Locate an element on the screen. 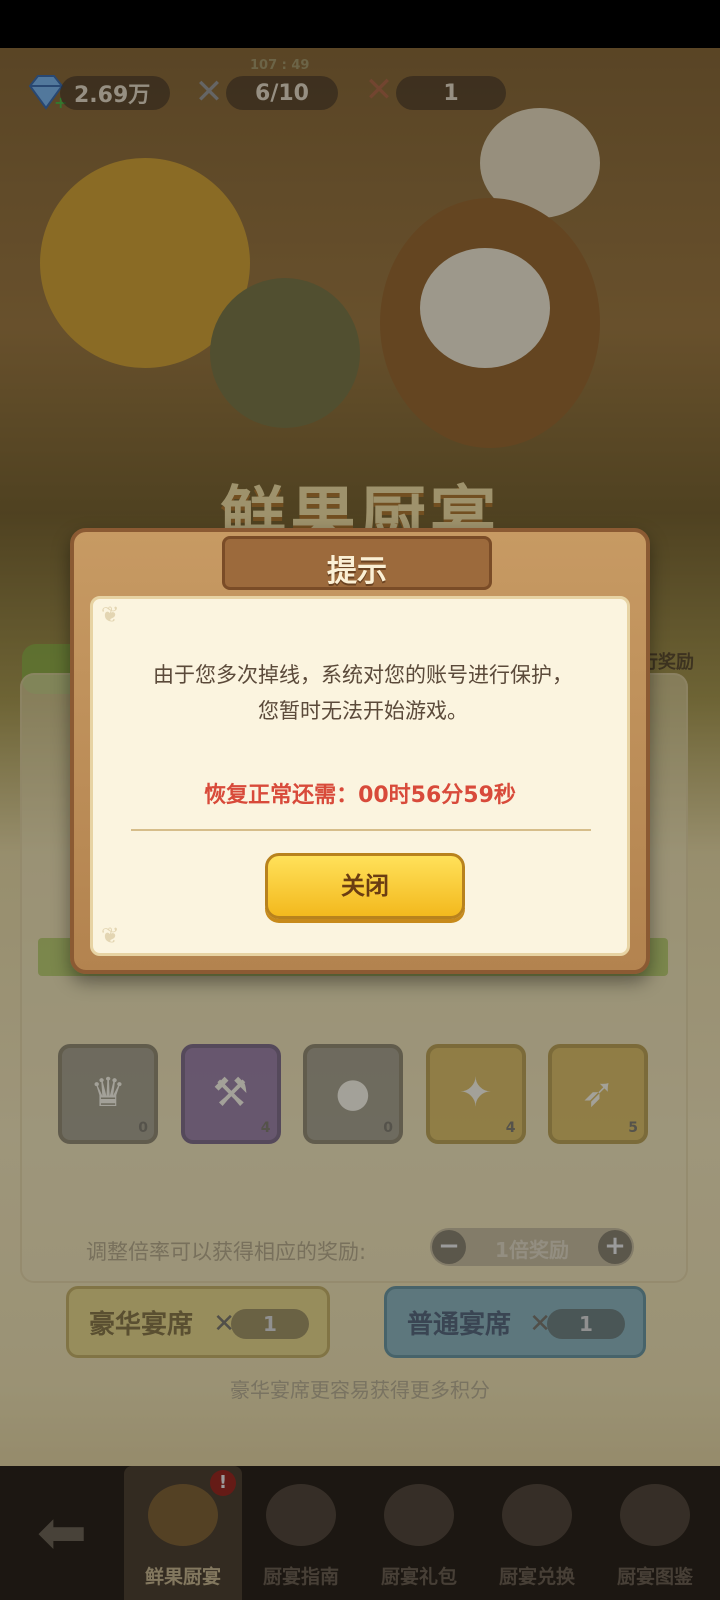 This screenshot has height=1600, width=720. dialog-message-line: 您暂时无法开始游戏。 is located at coordinates (363, 711).